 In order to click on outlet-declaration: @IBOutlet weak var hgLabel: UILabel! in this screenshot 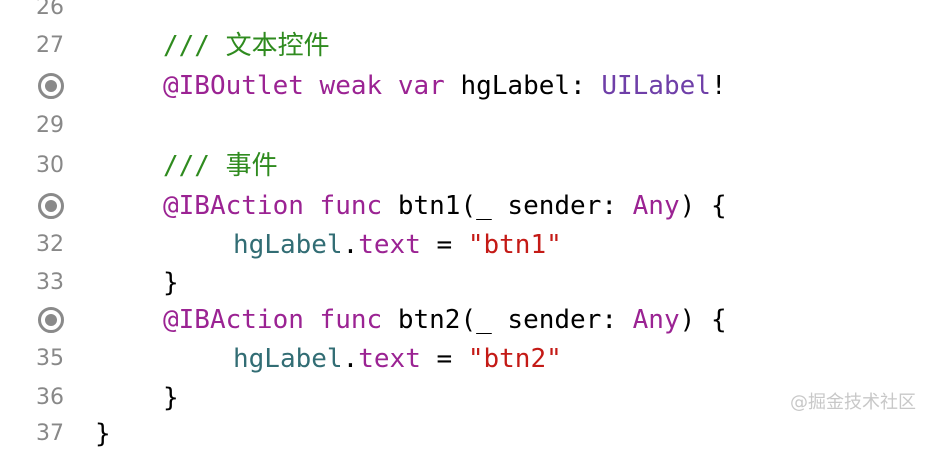, I will do `click(445, 86)`.